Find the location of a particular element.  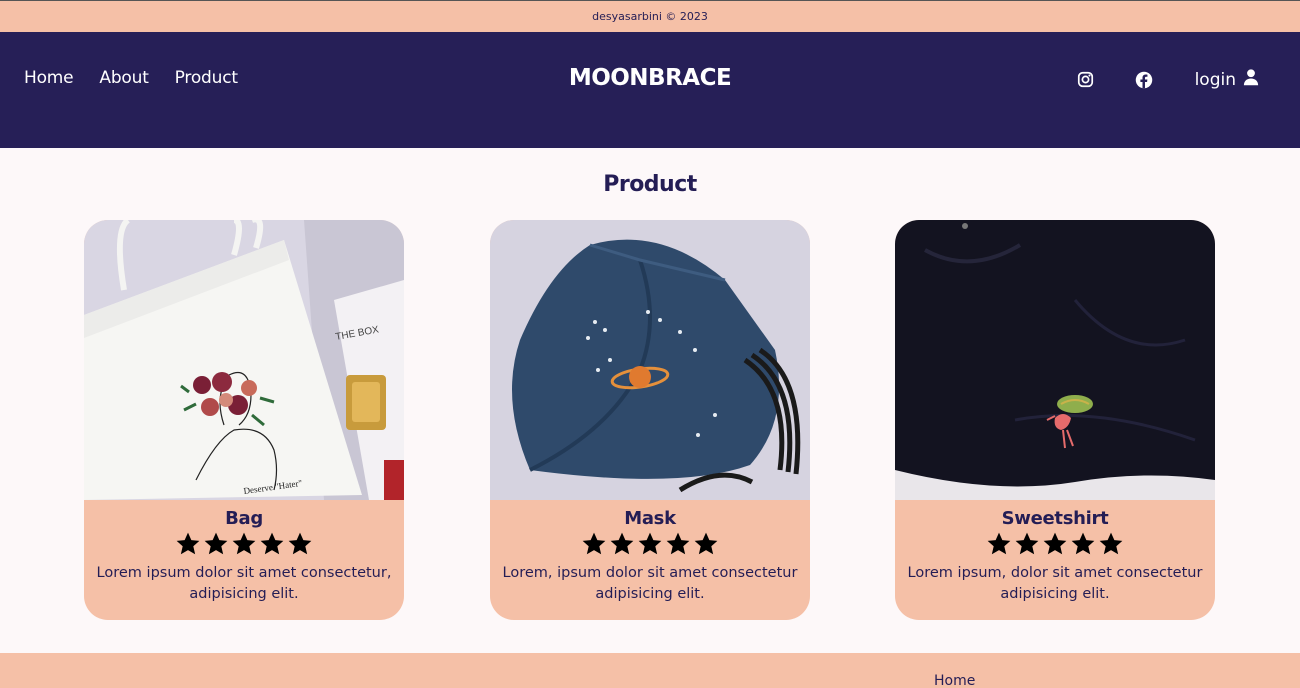

product-name: Sweetshirt is located at coordinates (1055, 518).